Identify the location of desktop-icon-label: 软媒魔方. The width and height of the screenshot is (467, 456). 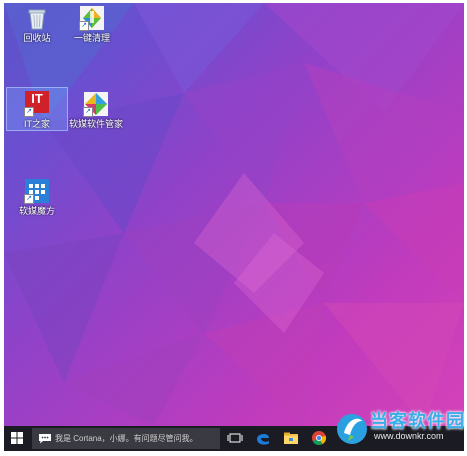
(36, 211).